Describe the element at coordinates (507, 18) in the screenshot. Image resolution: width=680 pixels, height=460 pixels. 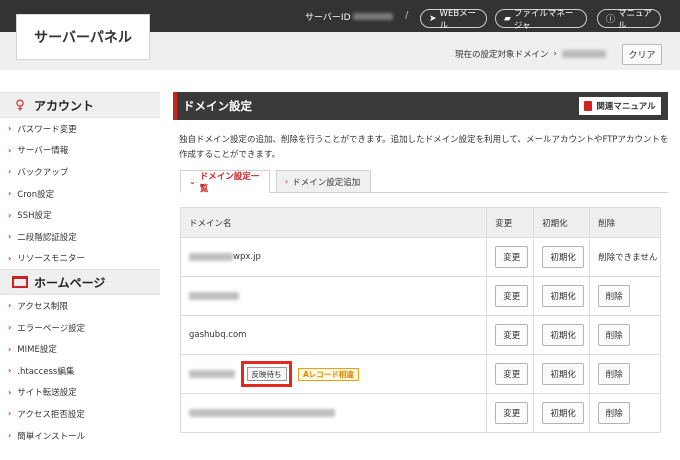
I see `folder-icon: ▰` at that location.